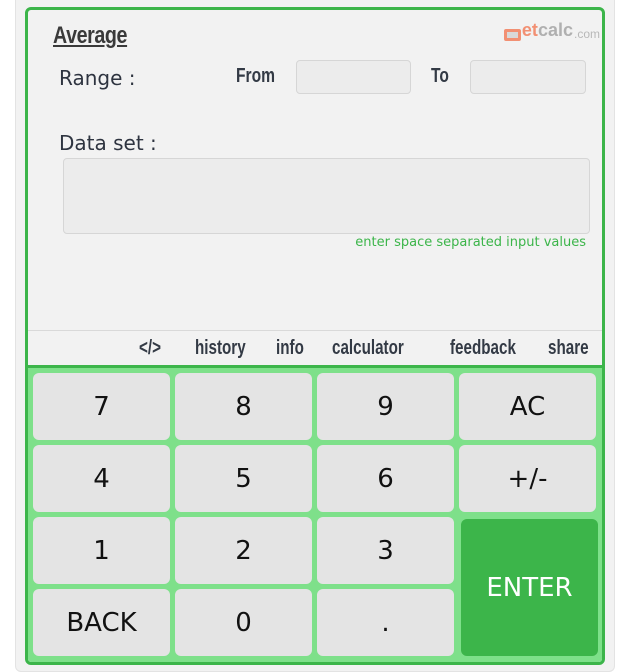 This screenshot has width=630, height=672. Describe the element at coordinates (529, 587) in the screenshot. I see `enter-button: ENTER` at that location.